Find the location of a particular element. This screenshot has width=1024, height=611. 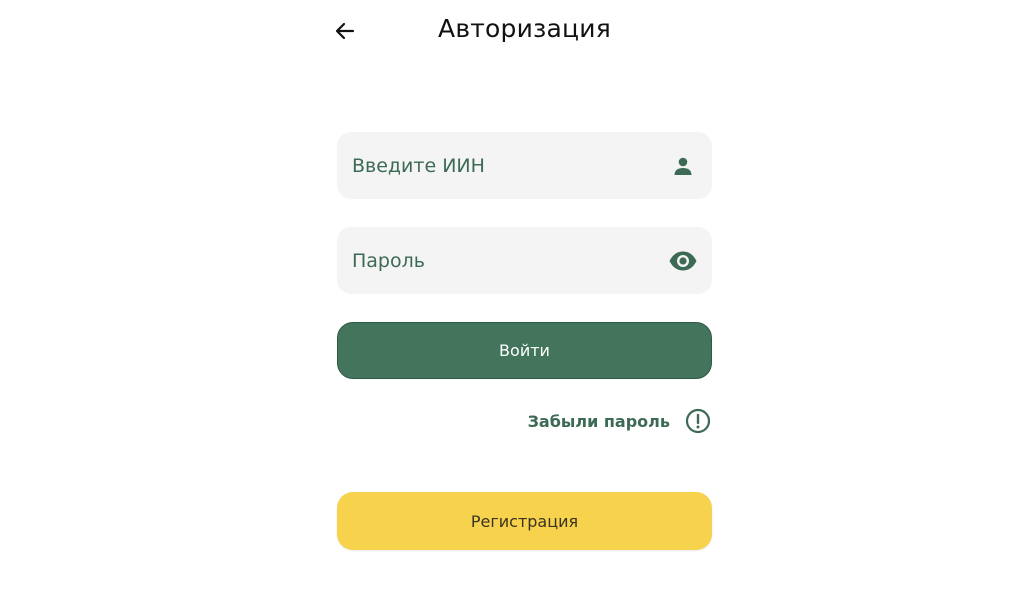

register-button: Регистрация is located at coordinates (524, 521).